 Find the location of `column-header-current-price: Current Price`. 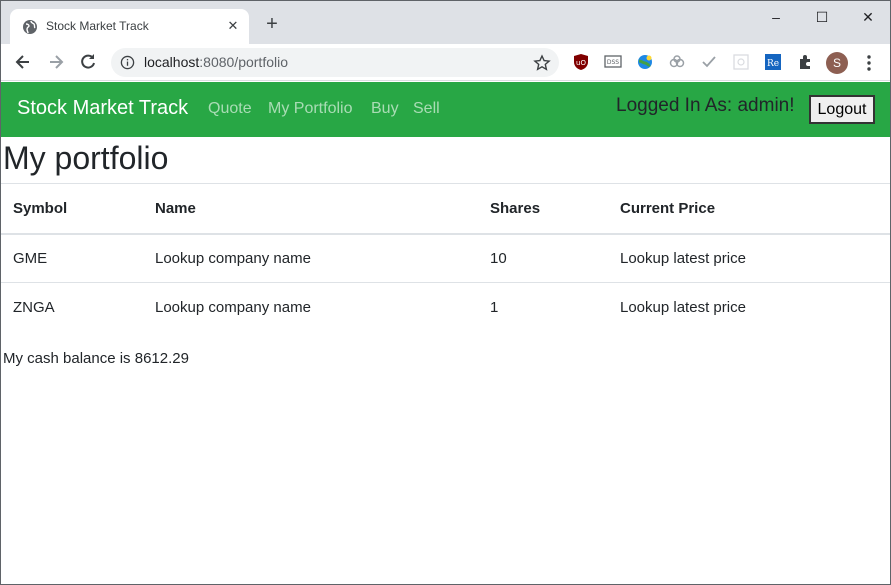

column-header-current-price: Current Price is located at coordinates (749, 209).